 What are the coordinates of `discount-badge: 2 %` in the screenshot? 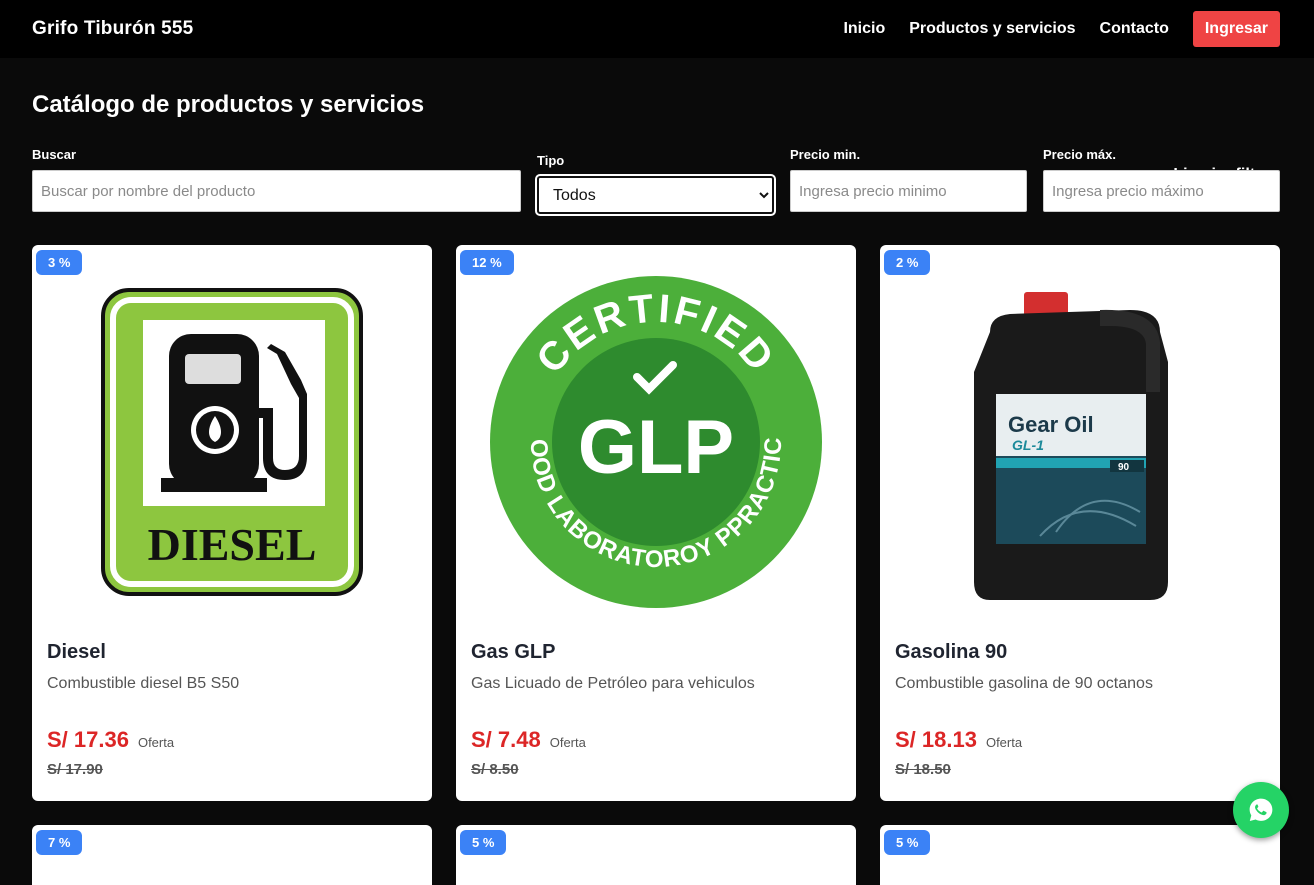 It's located at (907, 262).